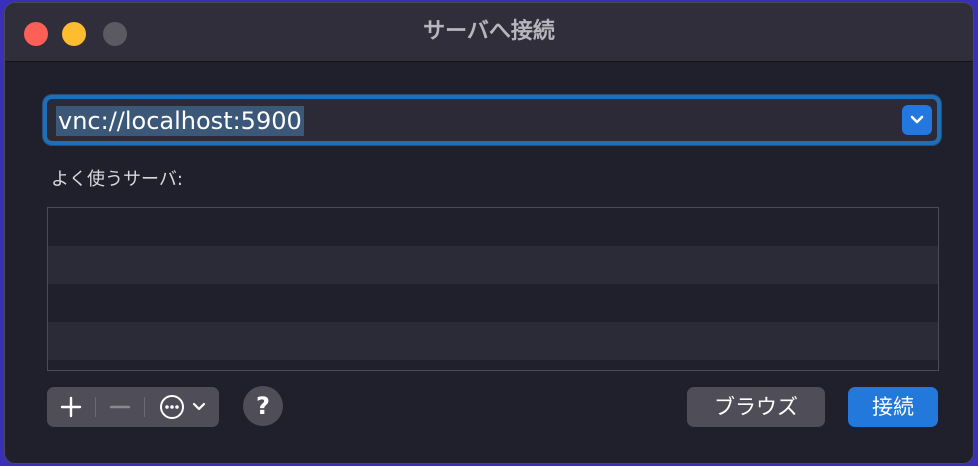 Image resolution: width=978 pixels, height=466 pixels. I want to click on chevron-down-icon, so click(917, 119).